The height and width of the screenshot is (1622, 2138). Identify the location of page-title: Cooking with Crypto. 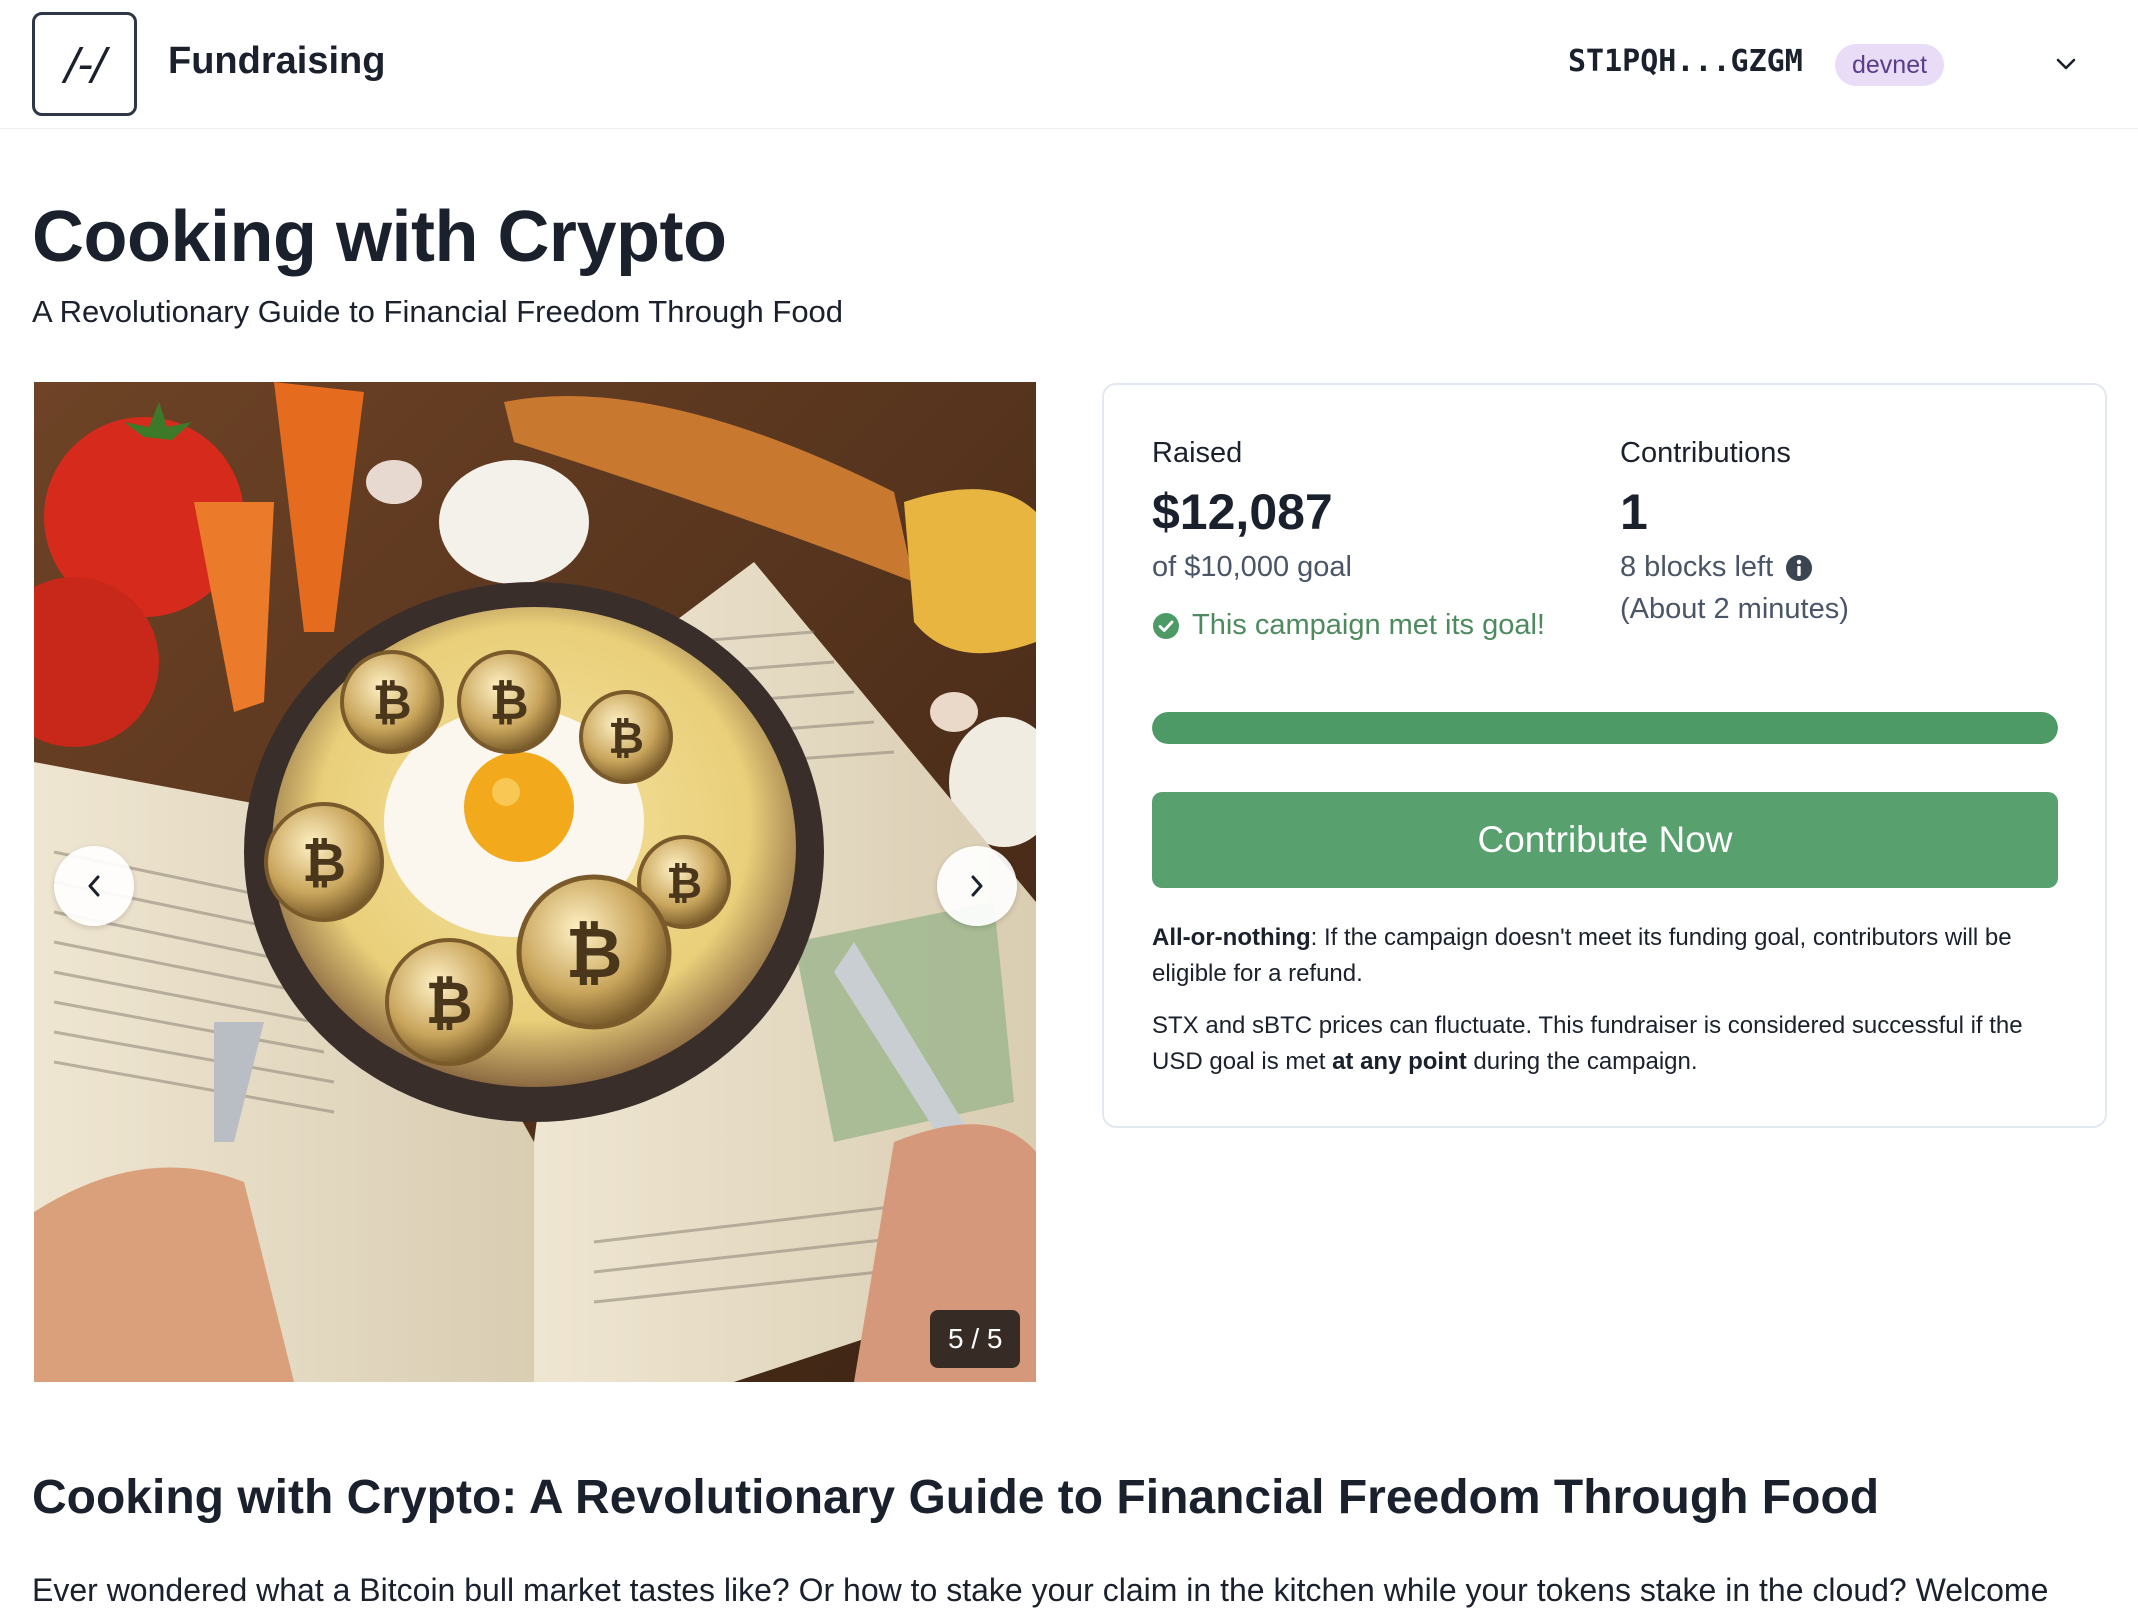
(379, 237).